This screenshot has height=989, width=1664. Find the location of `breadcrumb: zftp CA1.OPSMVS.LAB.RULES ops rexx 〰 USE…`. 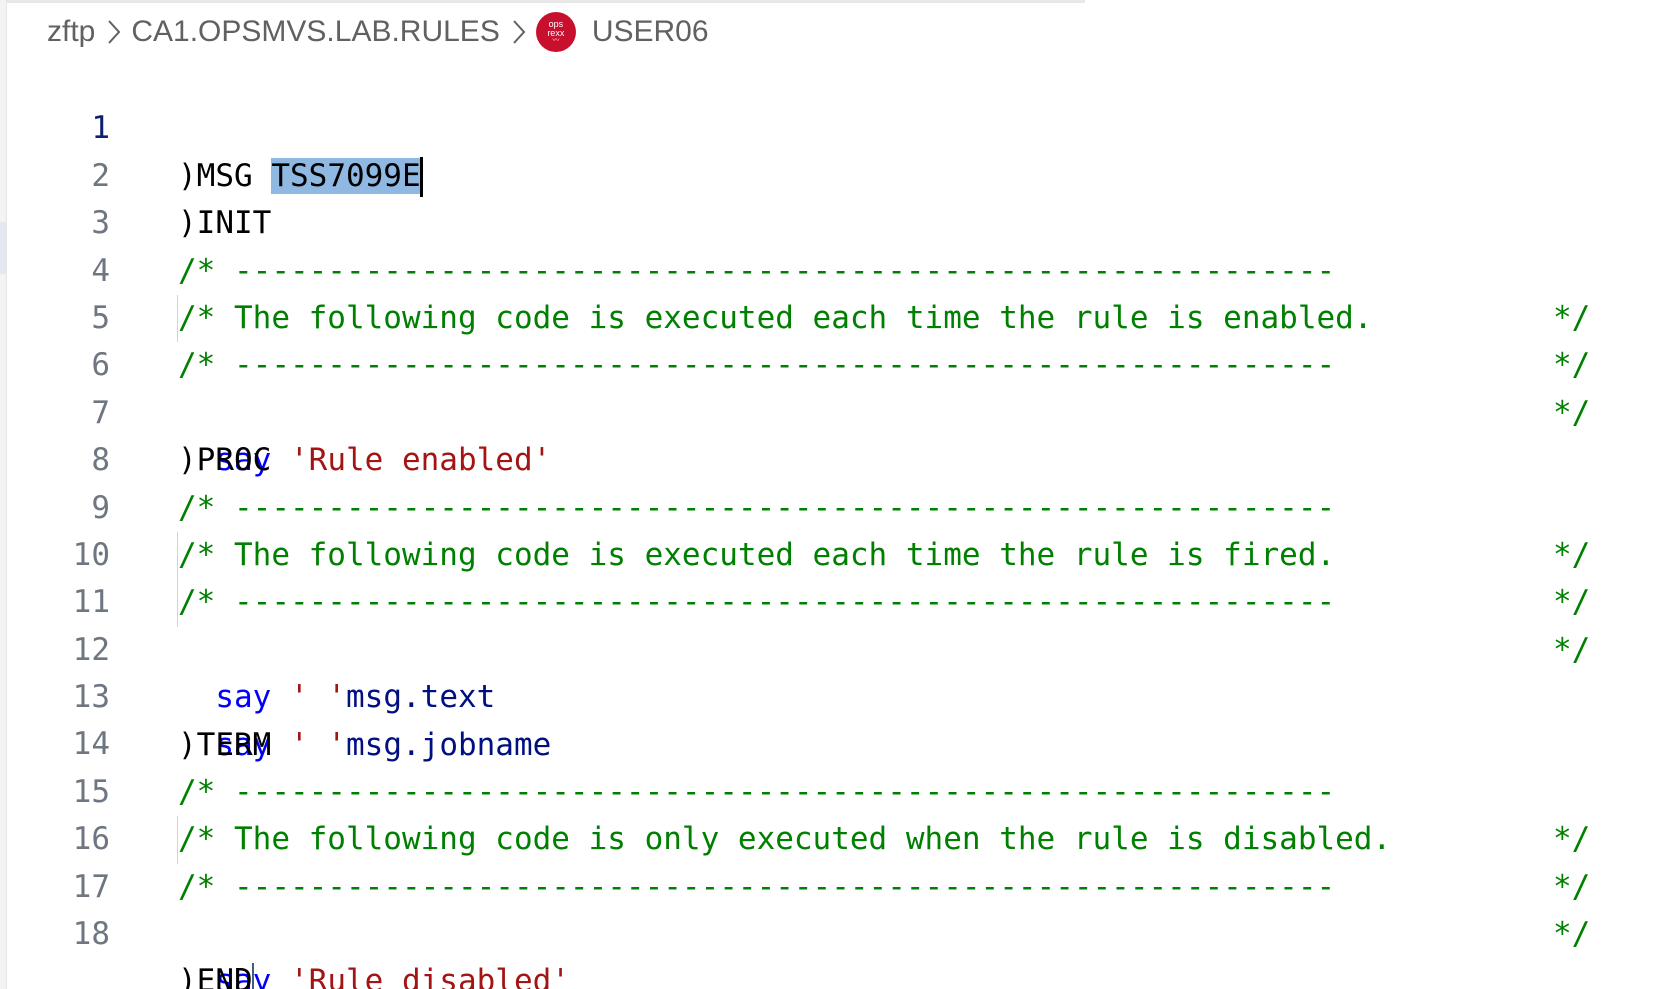

breadcrumb: zftp CA1.OPSMVS.LAB.RULES ops rexx 〰 USE… is located at coordinates (378, 32).